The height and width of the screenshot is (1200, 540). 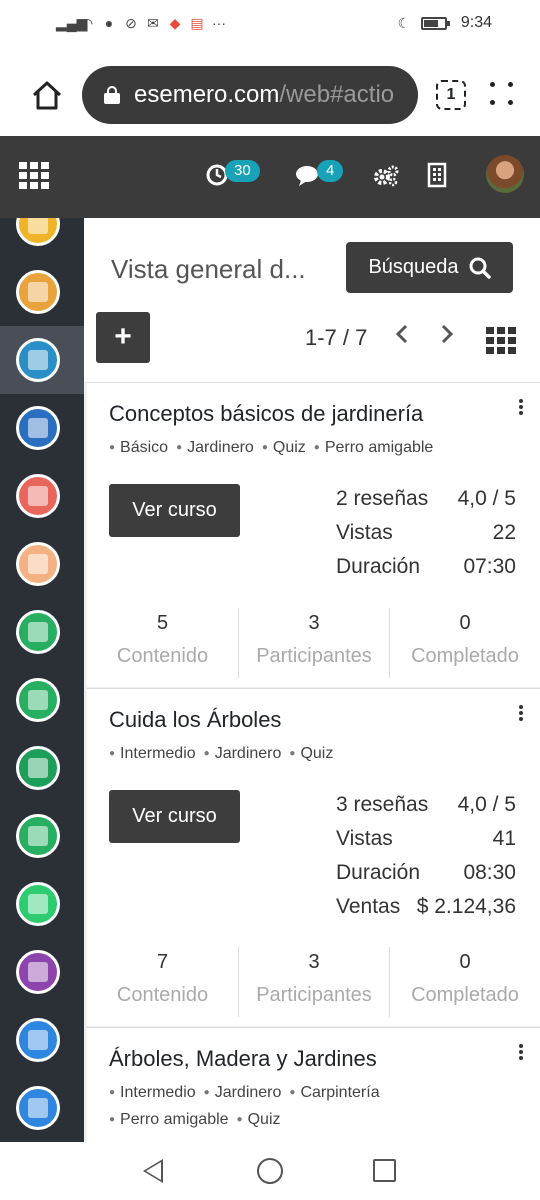 What do you see at coordinates (368, 906) in the screenshot?
I see `stat-label: Ventas` at bounding box center [368, 906].